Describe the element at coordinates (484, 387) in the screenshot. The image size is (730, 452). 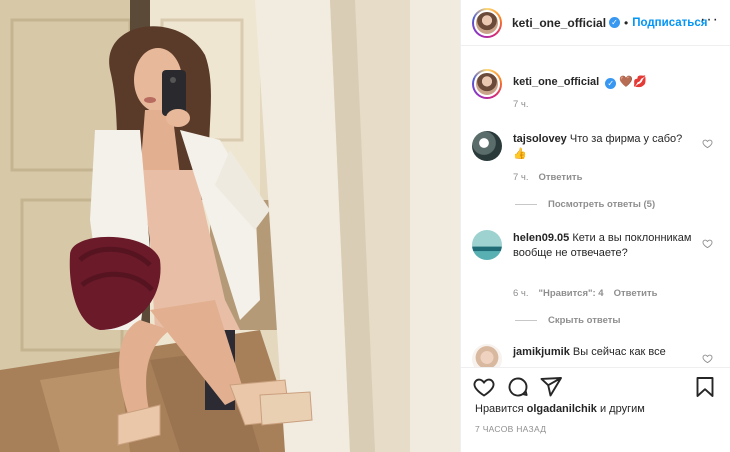
I see `heart-icon` at that location.